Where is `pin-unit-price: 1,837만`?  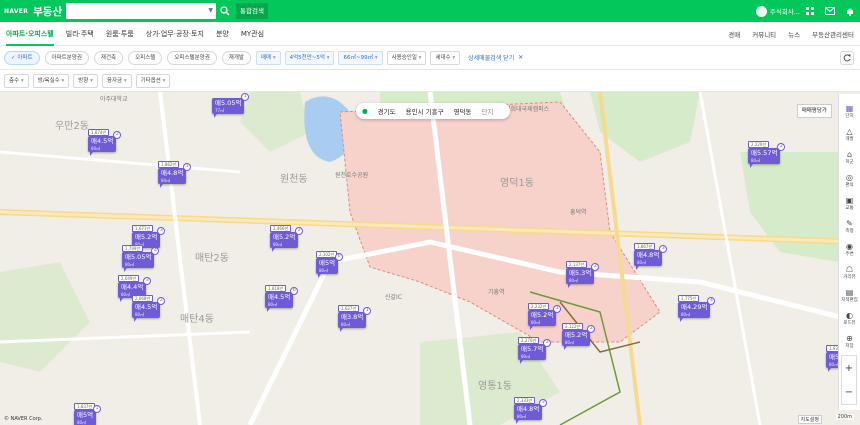
pin-unit-price: 1,837만 is located at coordinates (85, 406).